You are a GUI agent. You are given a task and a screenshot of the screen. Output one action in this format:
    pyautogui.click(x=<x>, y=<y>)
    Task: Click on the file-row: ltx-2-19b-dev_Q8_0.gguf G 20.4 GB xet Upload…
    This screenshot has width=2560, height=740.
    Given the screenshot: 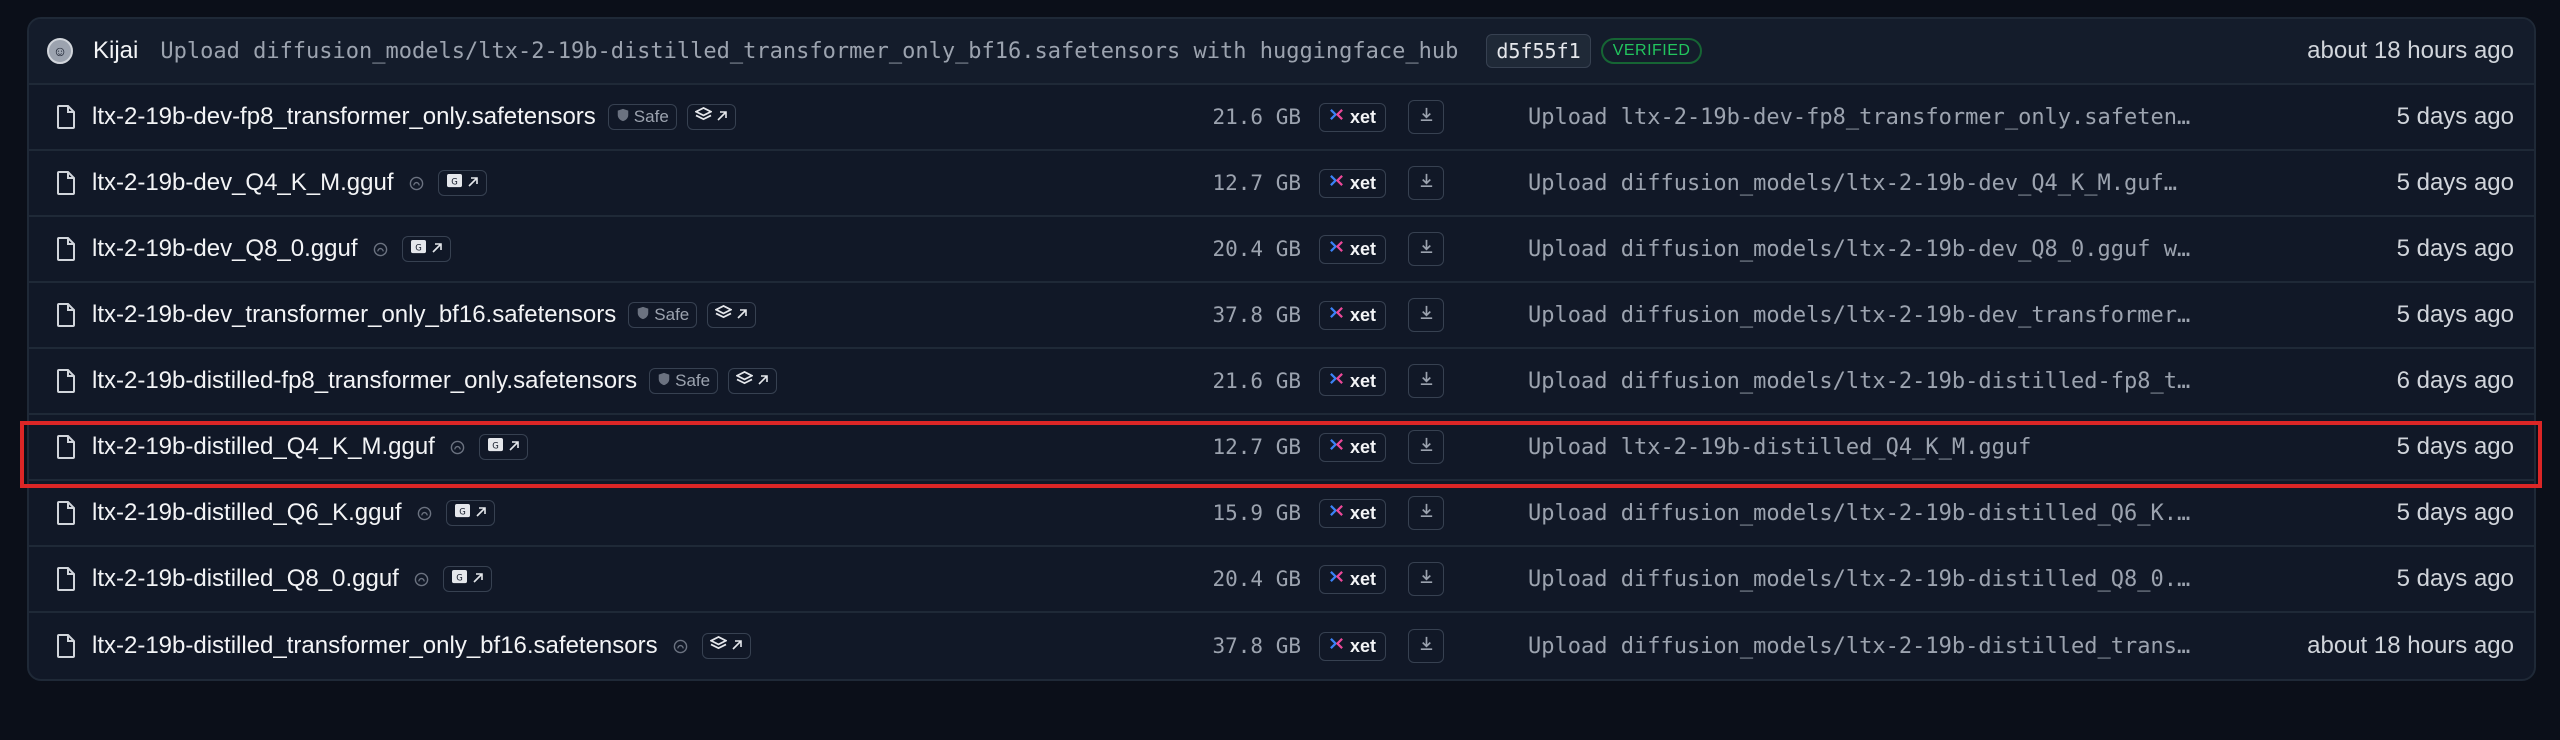 What is the action you would take?
    pyautogui.click(x=1281, y=250)
    